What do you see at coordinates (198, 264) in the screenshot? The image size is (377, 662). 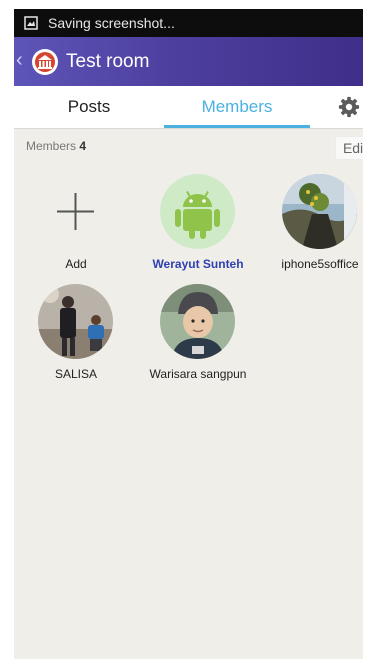 I see `member-name: Werayut Sunteh` at bounding box center [198, 264].